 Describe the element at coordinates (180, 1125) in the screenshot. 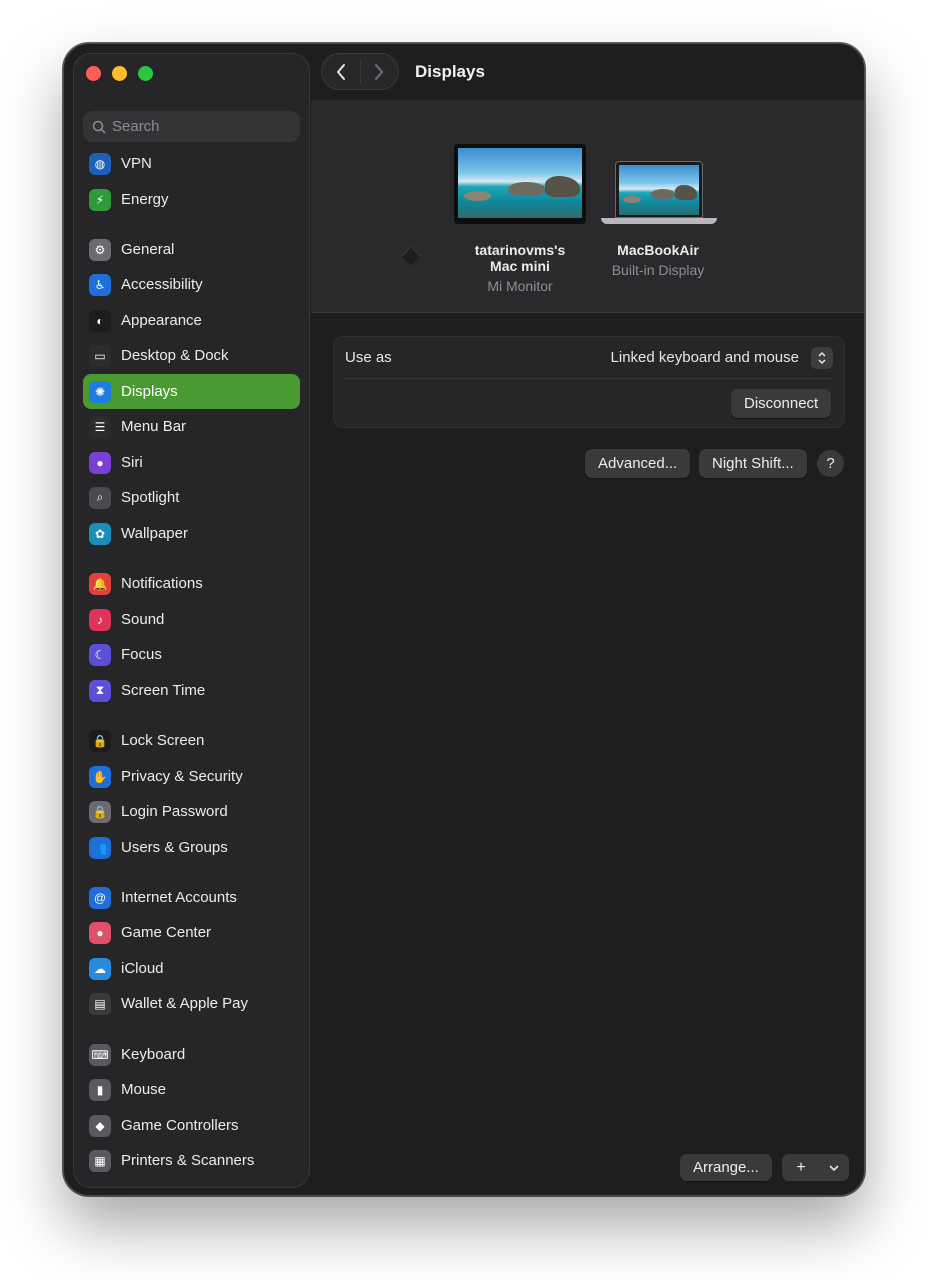

I see `sidebar-item-label: Game Controllers` at that location.